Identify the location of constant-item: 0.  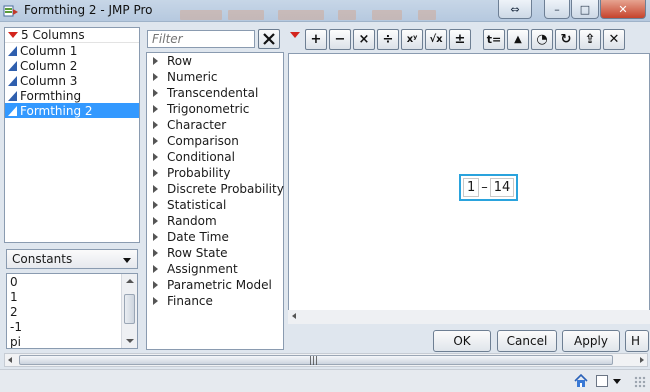
(72, 281).